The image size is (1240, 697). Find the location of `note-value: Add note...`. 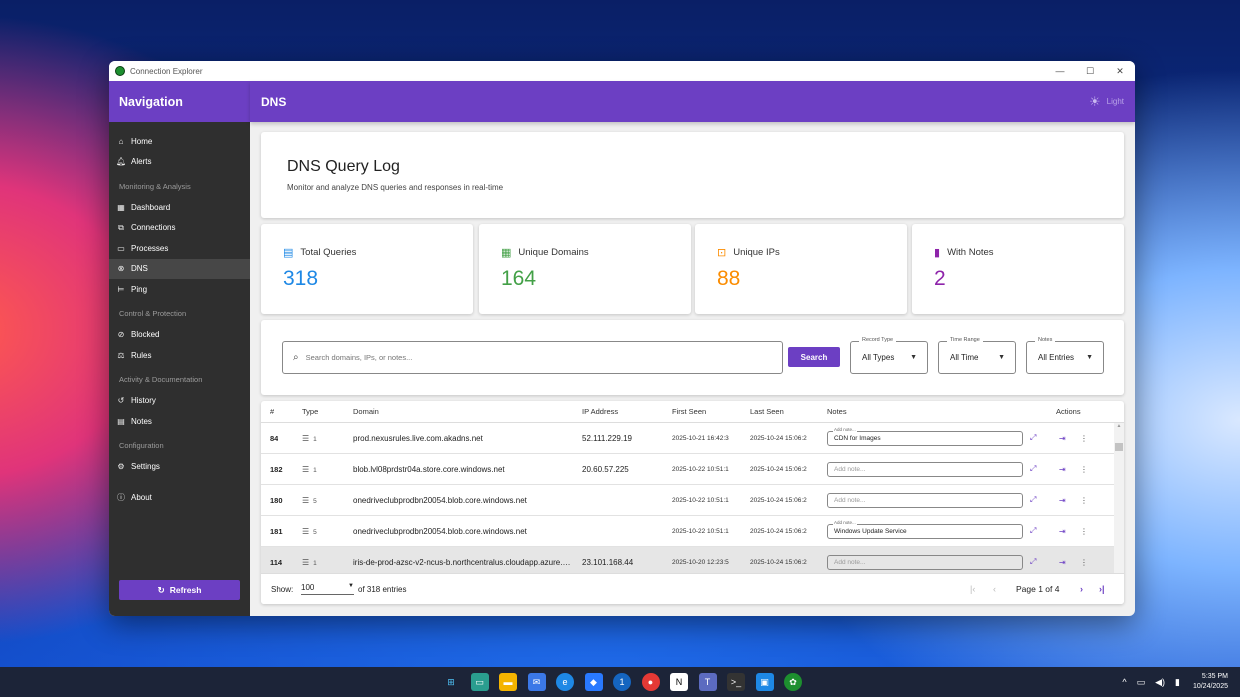

note-value: Add note... is located at coordinates (850, 562).